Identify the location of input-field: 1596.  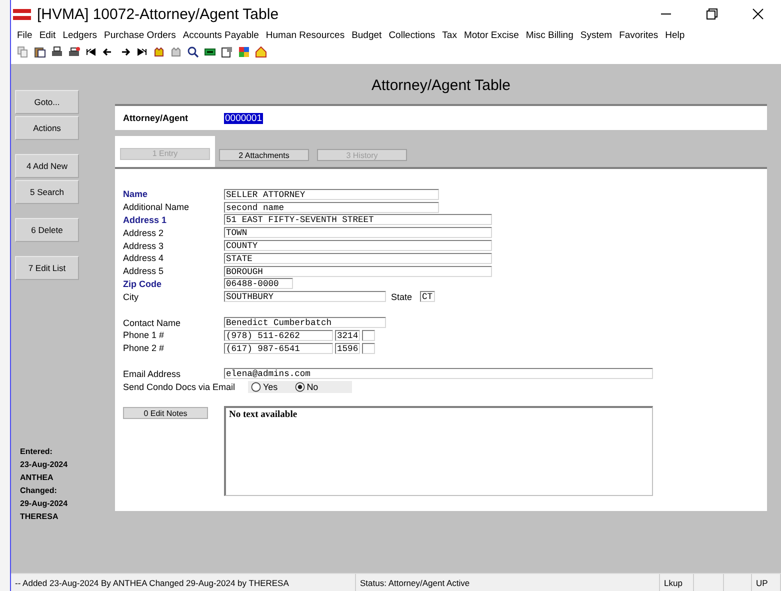
(347, 348).